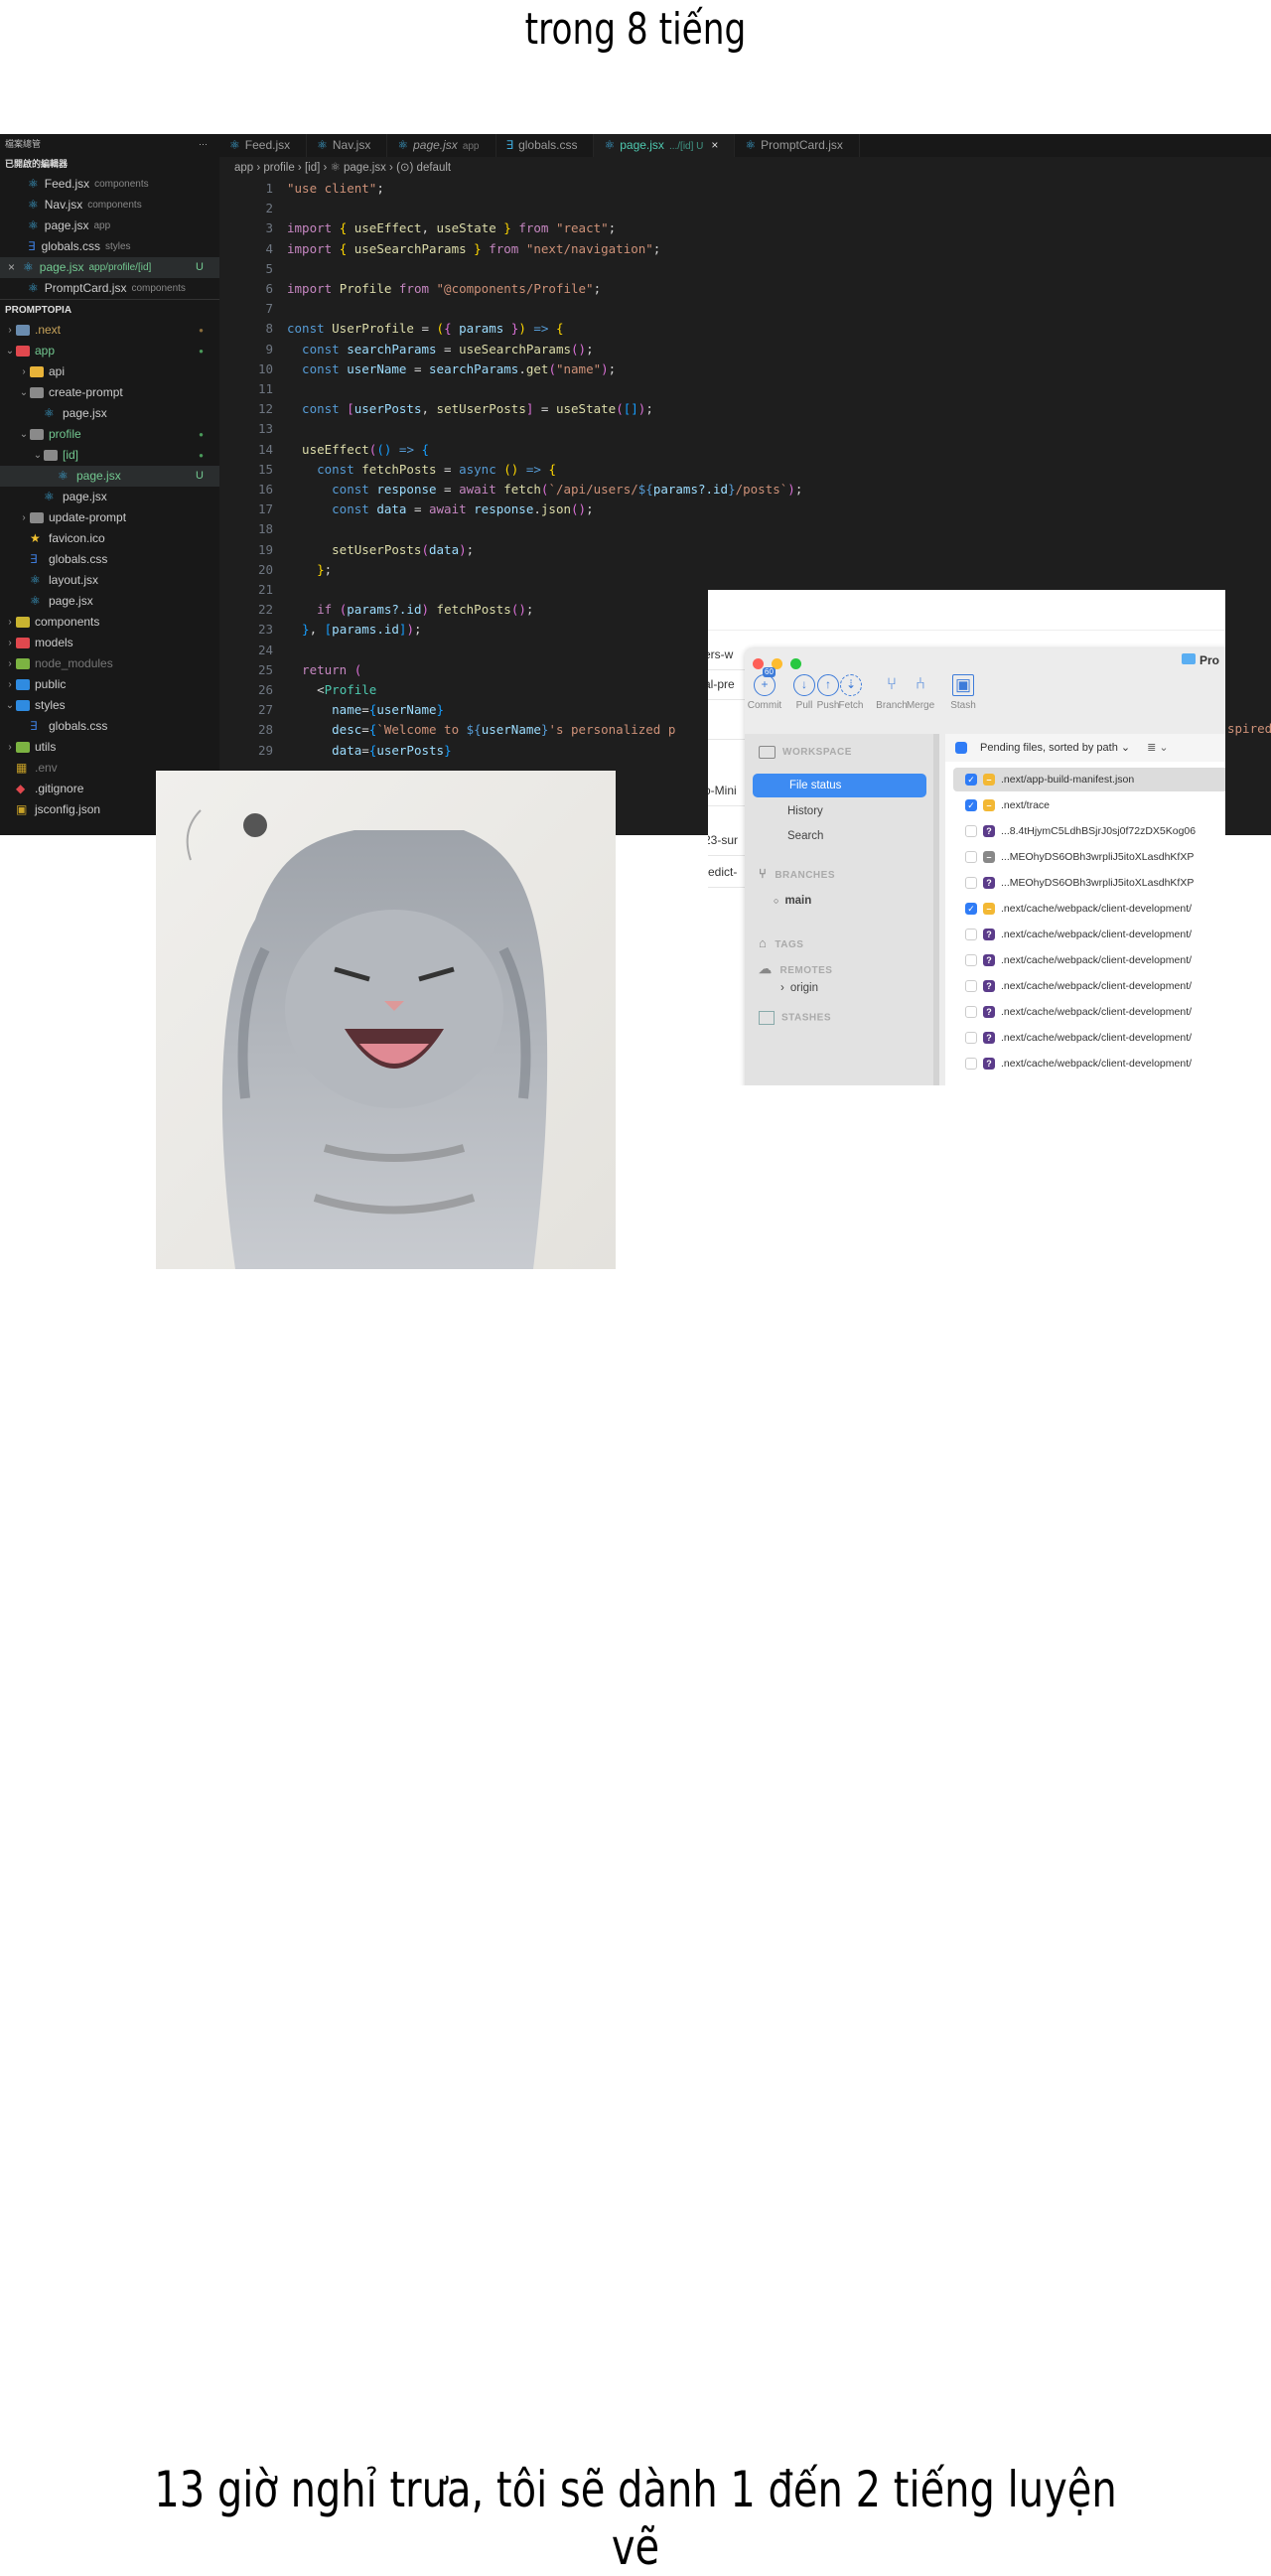 Image resolution: width=1271 pixels, height=2576 pixels. I want to click on remote-origin: › origin, so click(799, 988).